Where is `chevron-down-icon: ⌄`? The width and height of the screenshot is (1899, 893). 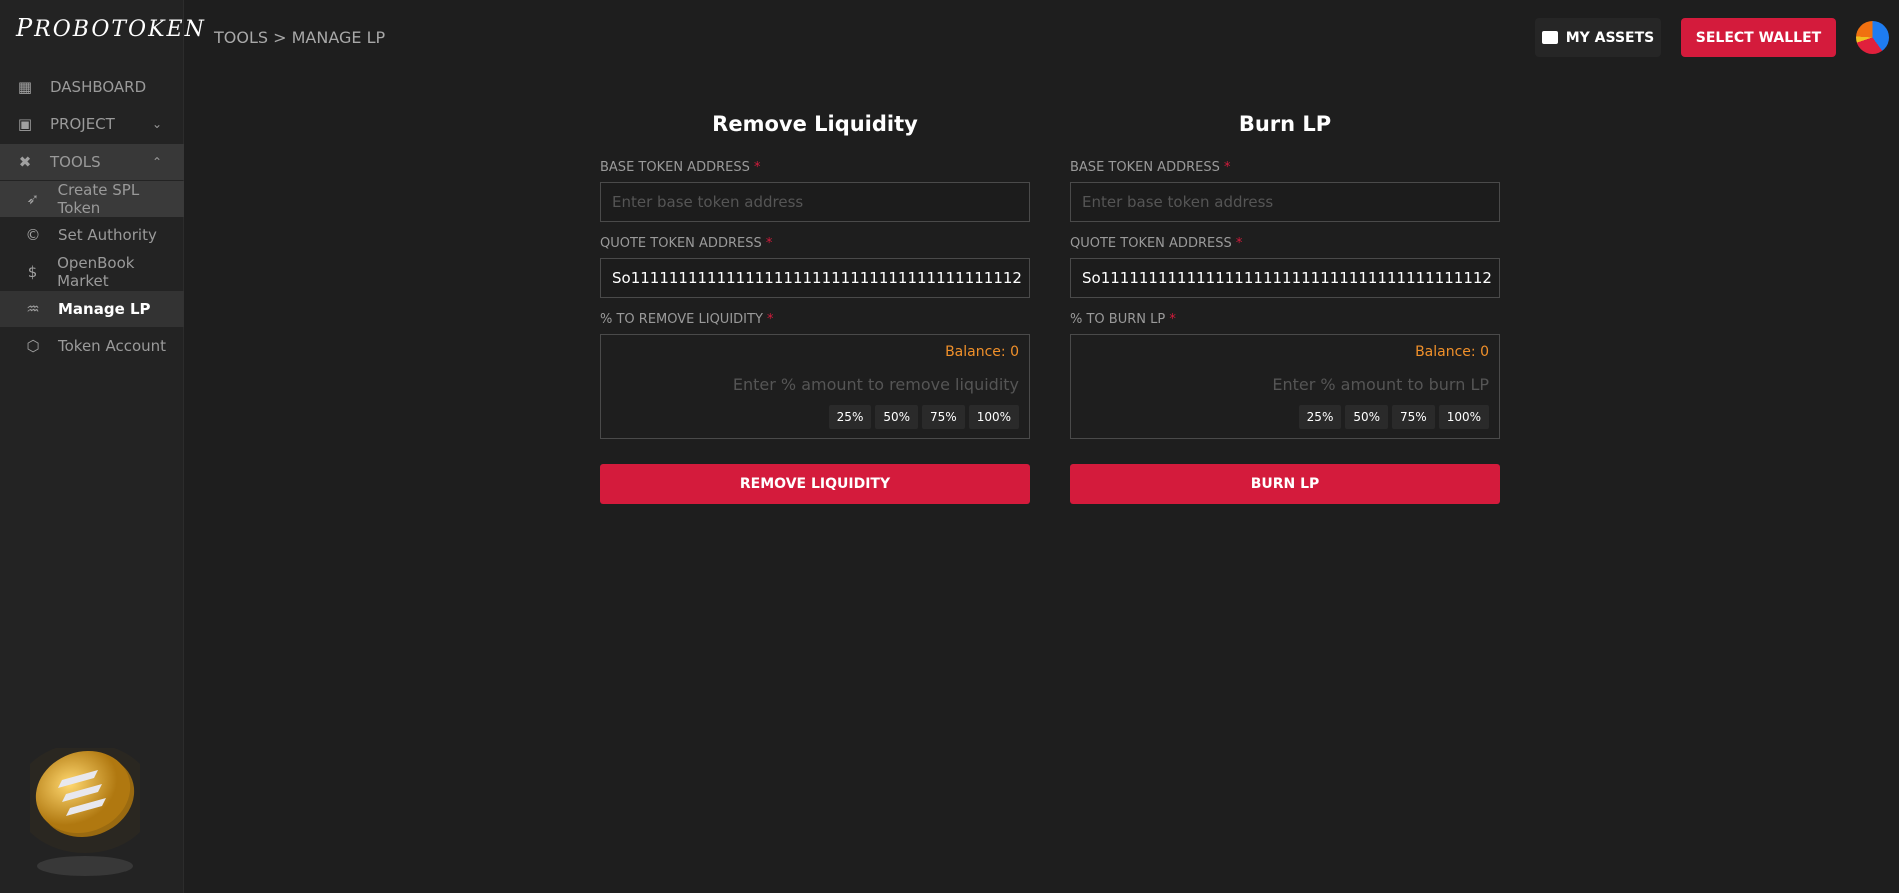 chevron-down-icon: ⌄ is located at coordinates (156, 124).